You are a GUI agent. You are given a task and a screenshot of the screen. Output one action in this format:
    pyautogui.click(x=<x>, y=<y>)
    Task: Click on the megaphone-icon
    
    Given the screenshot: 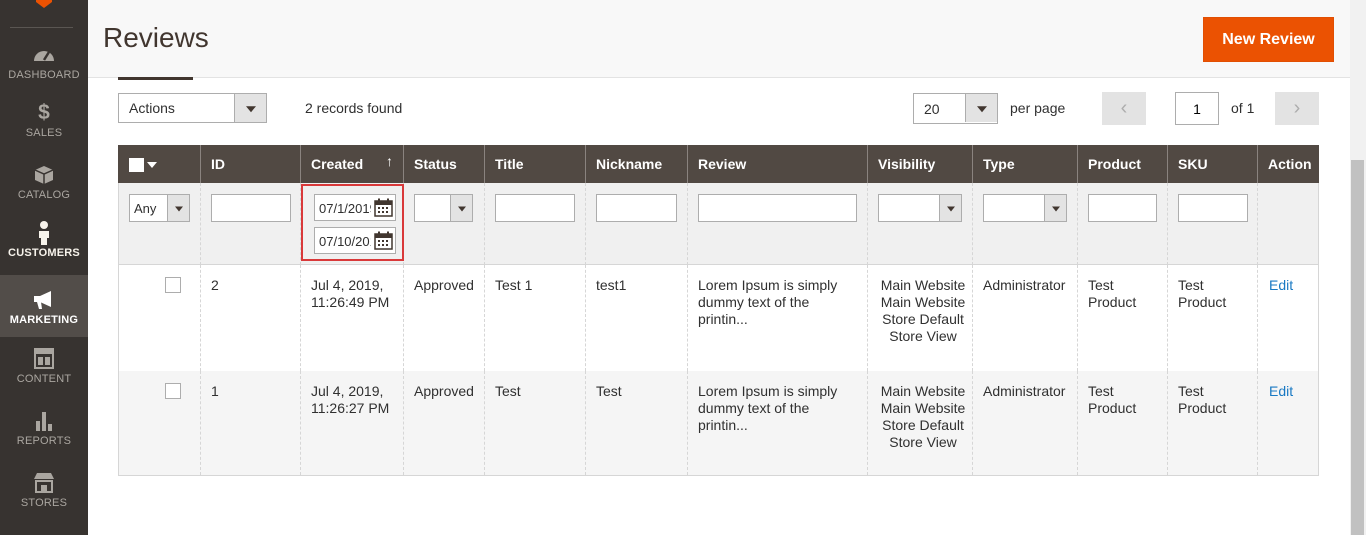 What is the action you would take?
    pyautogui.click(x=42, y=300)
    